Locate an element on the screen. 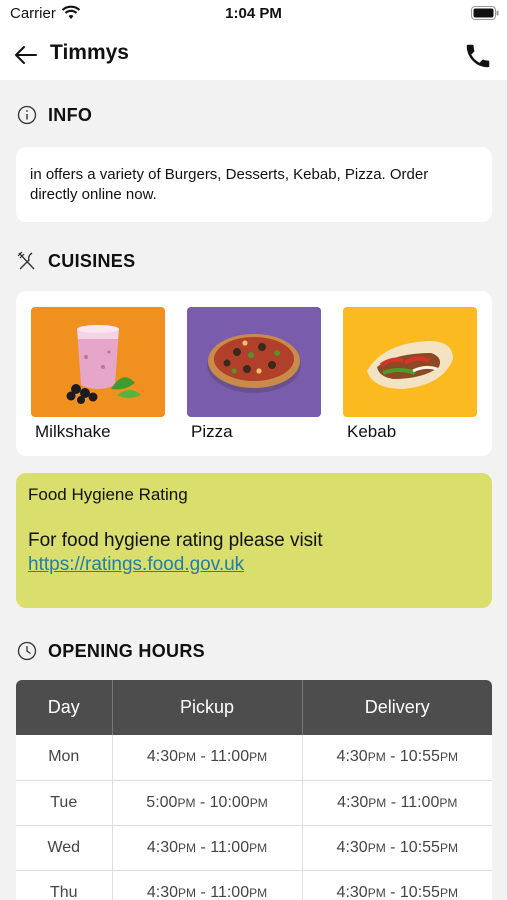 Image resolution: width=507 pixels, height=900 pixels. table-row: Thu 4:30PM - 11:00PM 4:30PM - 10:55PM is located at coordinates (254, 885).